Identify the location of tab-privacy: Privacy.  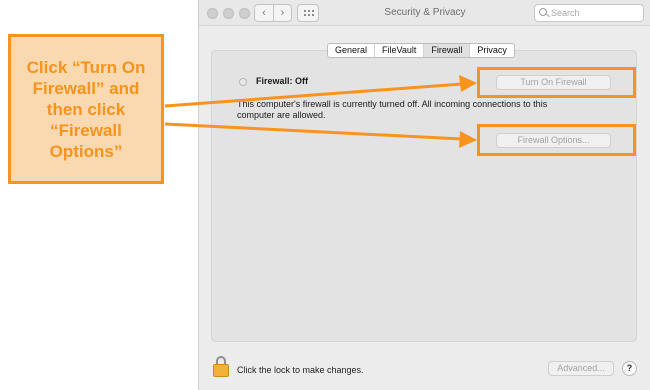
(491, 50).